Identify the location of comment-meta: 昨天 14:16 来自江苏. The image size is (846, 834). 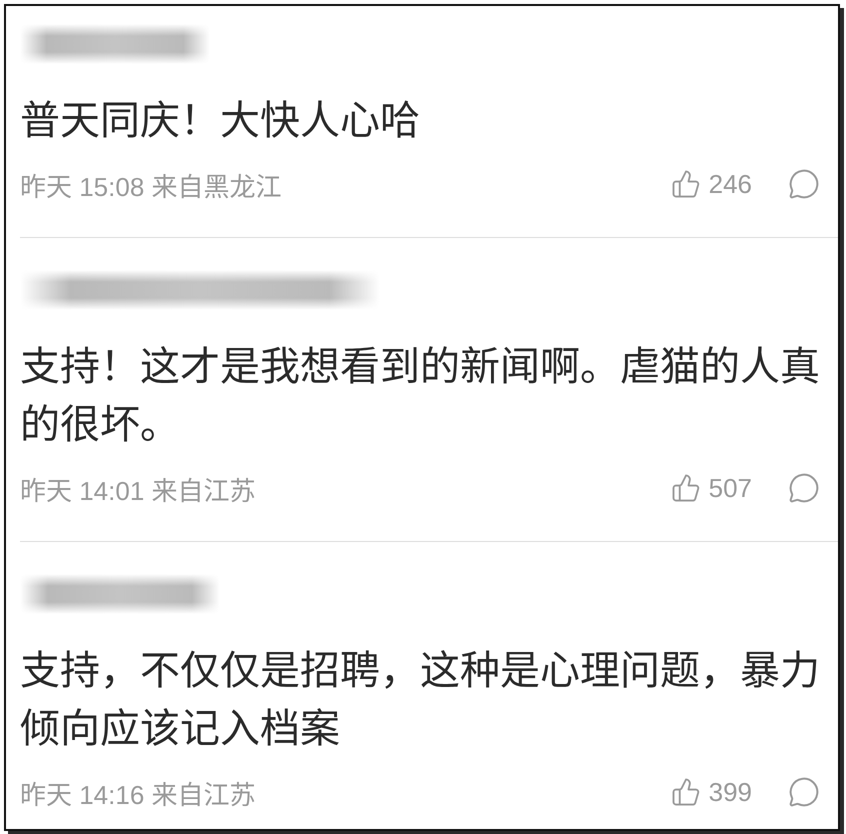
(138, 794).